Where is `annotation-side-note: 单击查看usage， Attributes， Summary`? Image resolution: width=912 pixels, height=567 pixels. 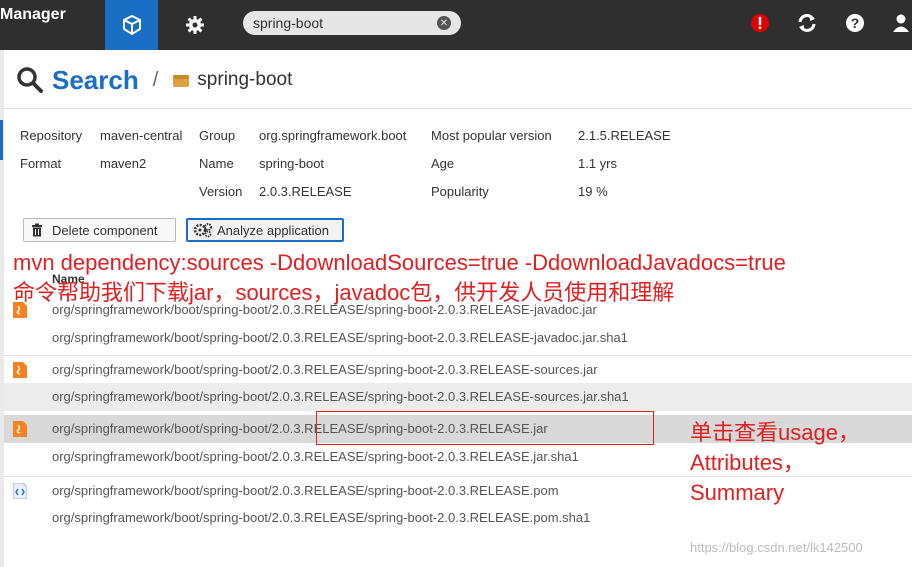 annotation-side-note: 单击查看usage， Attributes， Summary is located at coordinates (775, 463).